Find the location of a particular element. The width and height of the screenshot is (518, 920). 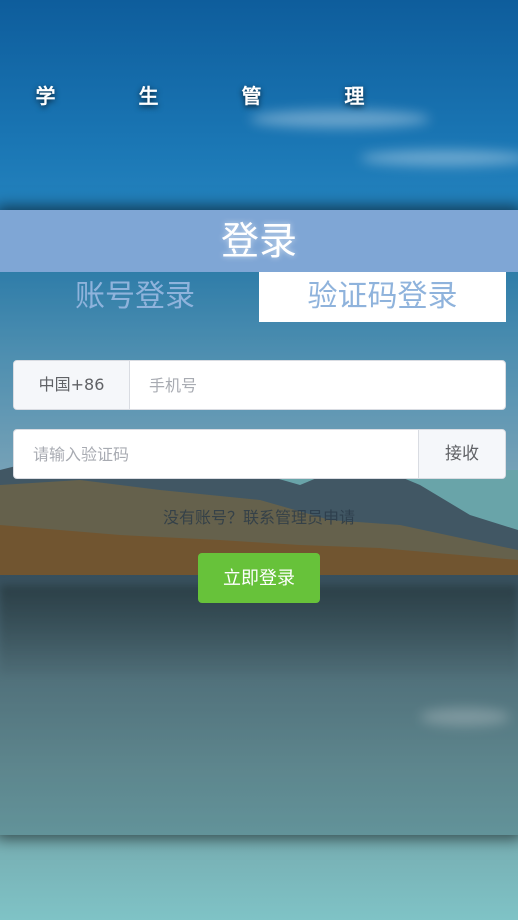

receive-code-button: 接收 is located at coordinates (461, 454).